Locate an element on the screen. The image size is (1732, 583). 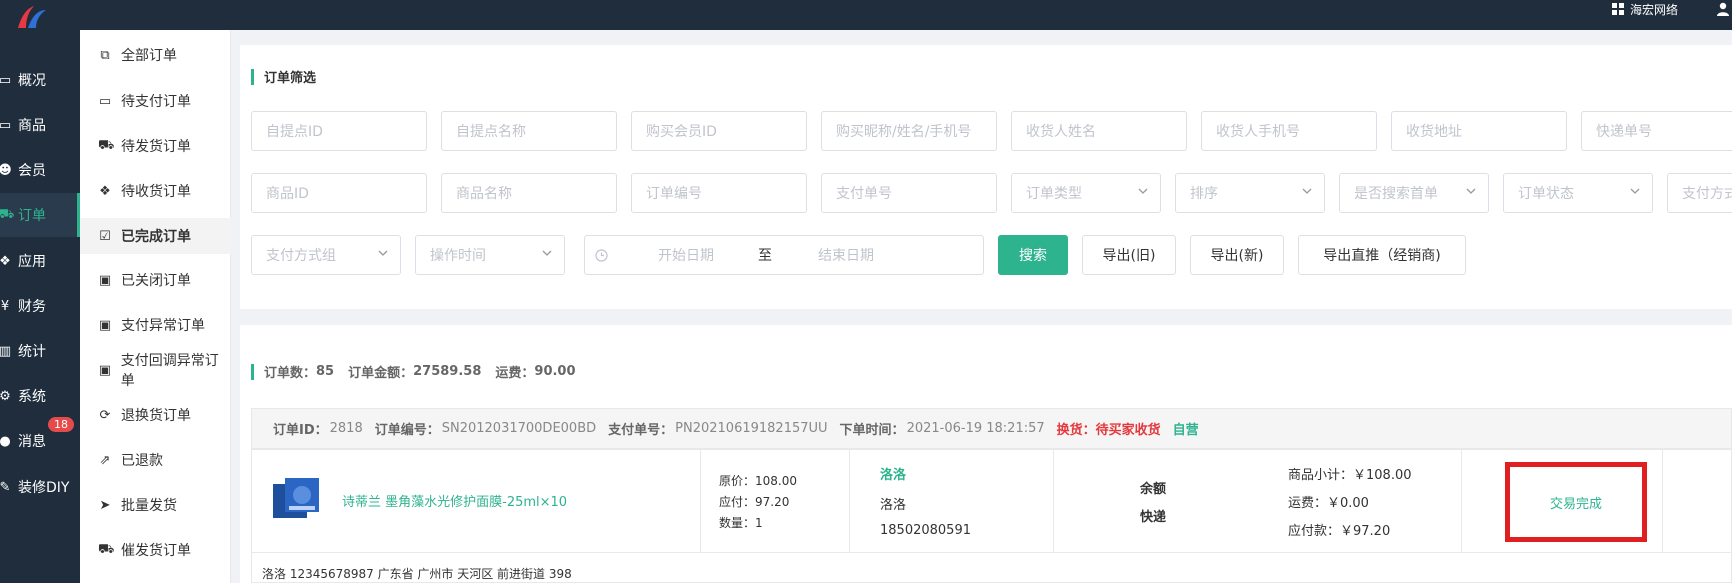
subnav-urge-ship: ⛟ 催发货订单 is located at coordinates (155, 550).